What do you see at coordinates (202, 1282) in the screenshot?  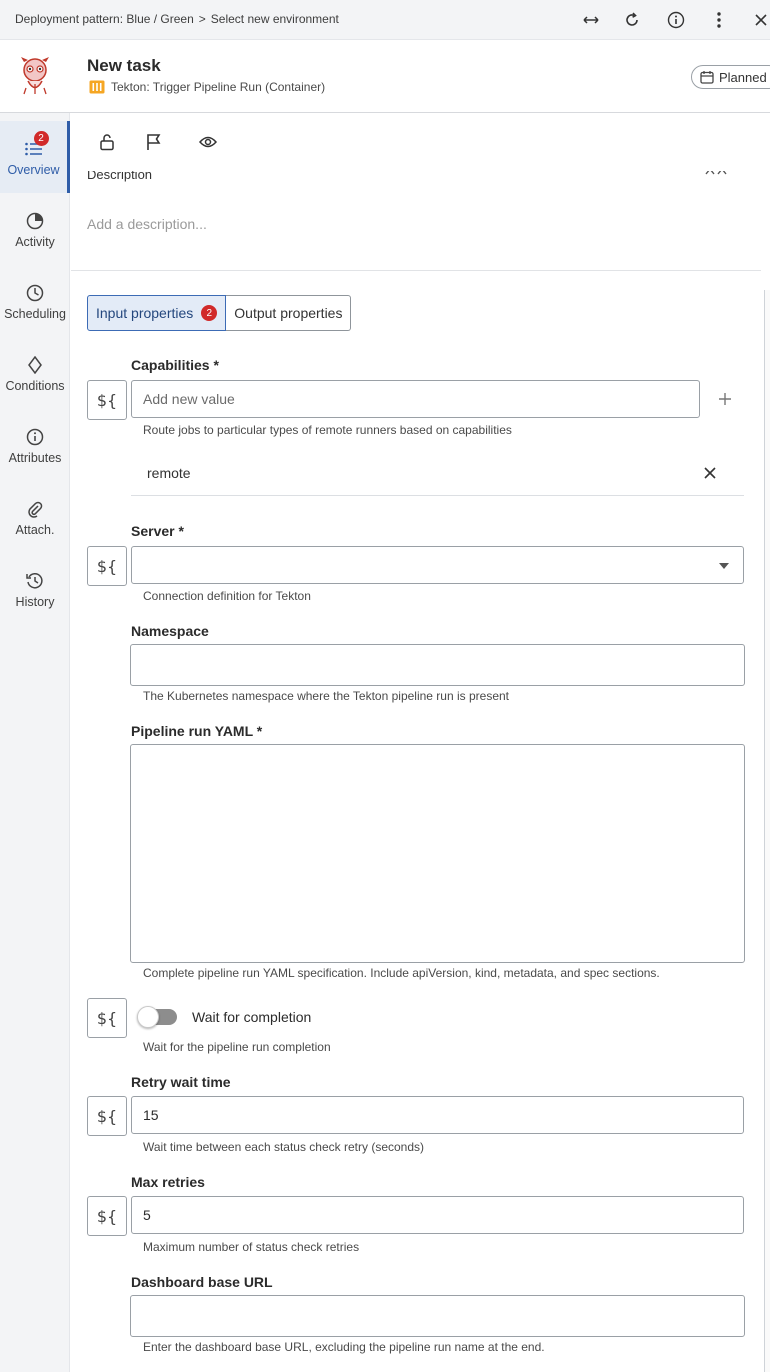 I see `dashboard-url-label: Dashboard base URL` at bounding box center [202, 1282].